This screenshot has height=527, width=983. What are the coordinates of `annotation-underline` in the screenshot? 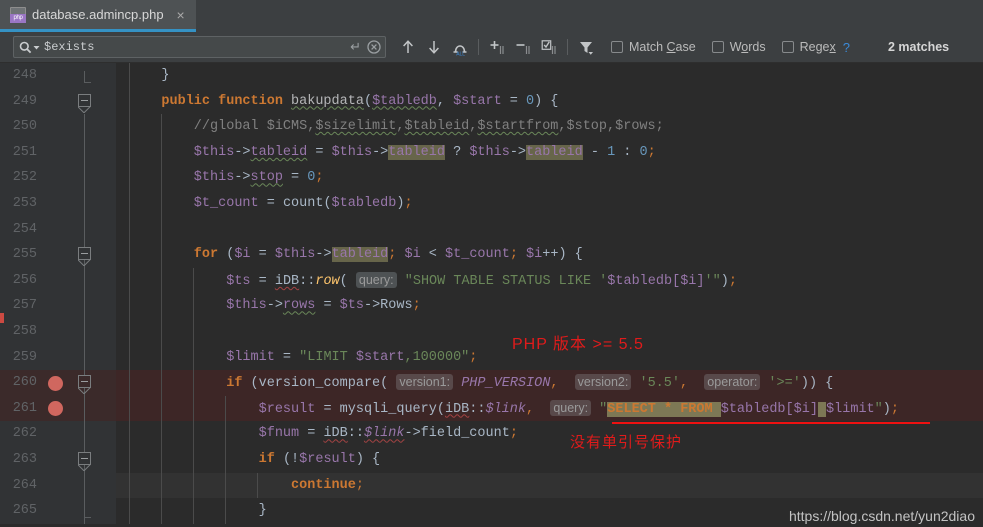 It's located at (771, 423).